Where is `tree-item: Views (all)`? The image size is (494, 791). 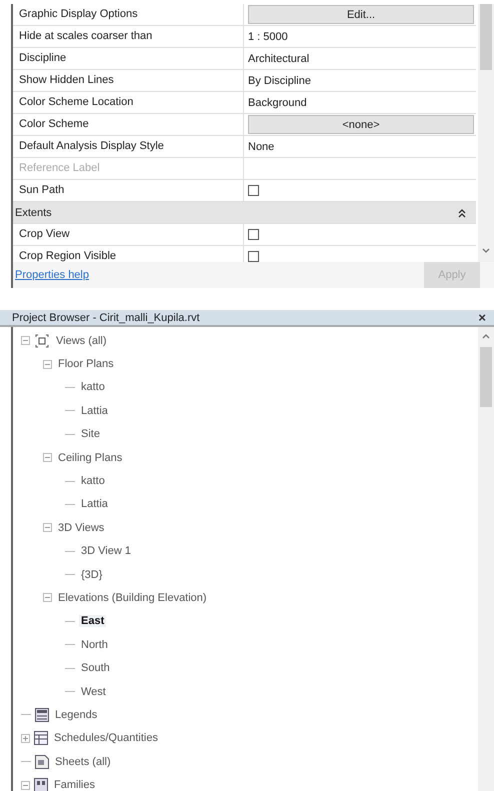 tree-item: Views (all) is located at coordinates (81, 340).